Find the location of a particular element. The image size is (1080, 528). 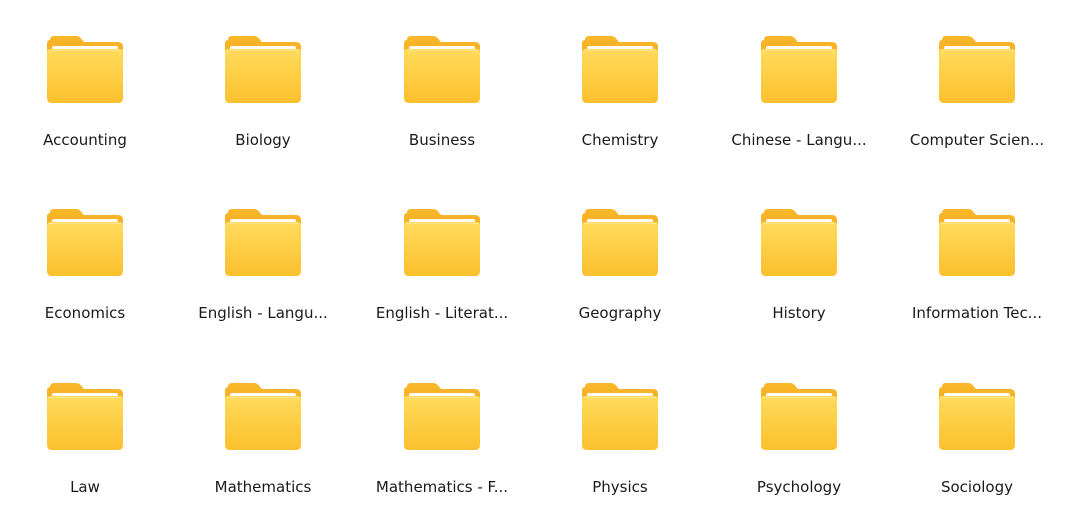

folder-item-accounting: Accounting is located at coordinates (85, 111).